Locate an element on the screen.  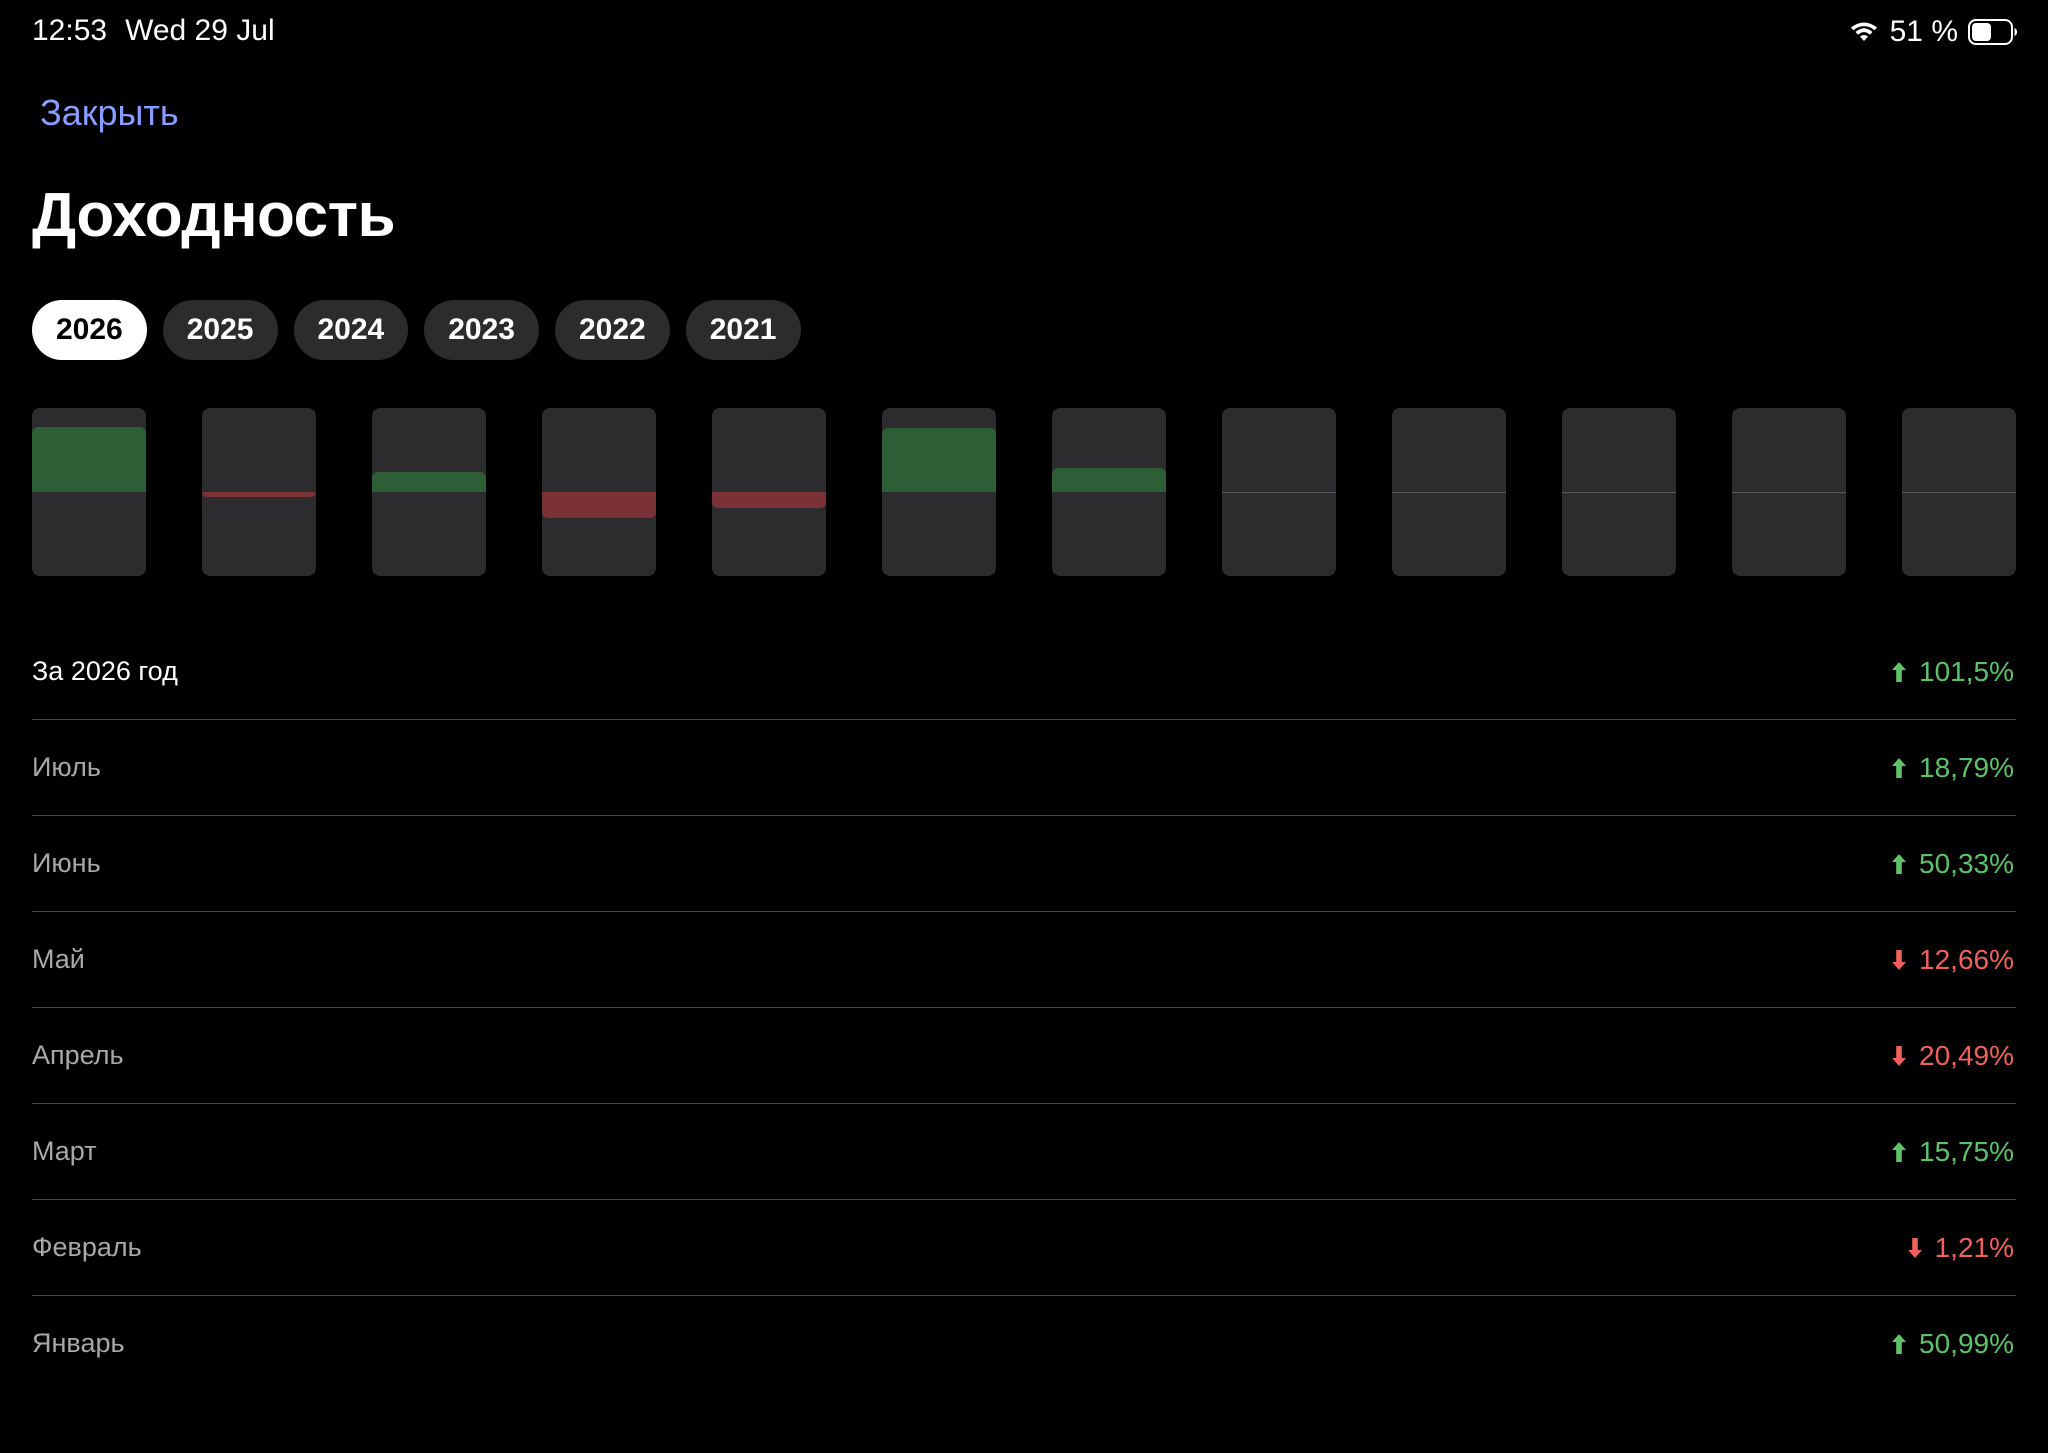
year-summary-row: За 2026 год 101,5% is located at coordinates (1024, 672).